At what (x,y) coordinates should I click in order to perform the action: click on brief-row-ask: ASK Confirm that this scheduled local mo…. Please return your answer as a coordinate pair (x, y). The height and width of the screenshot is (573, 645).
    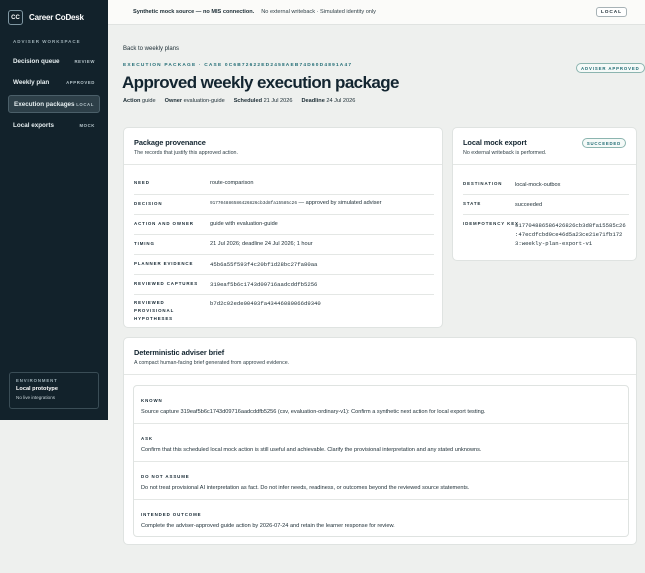
    Looking at the image, I should click on (381, 443).